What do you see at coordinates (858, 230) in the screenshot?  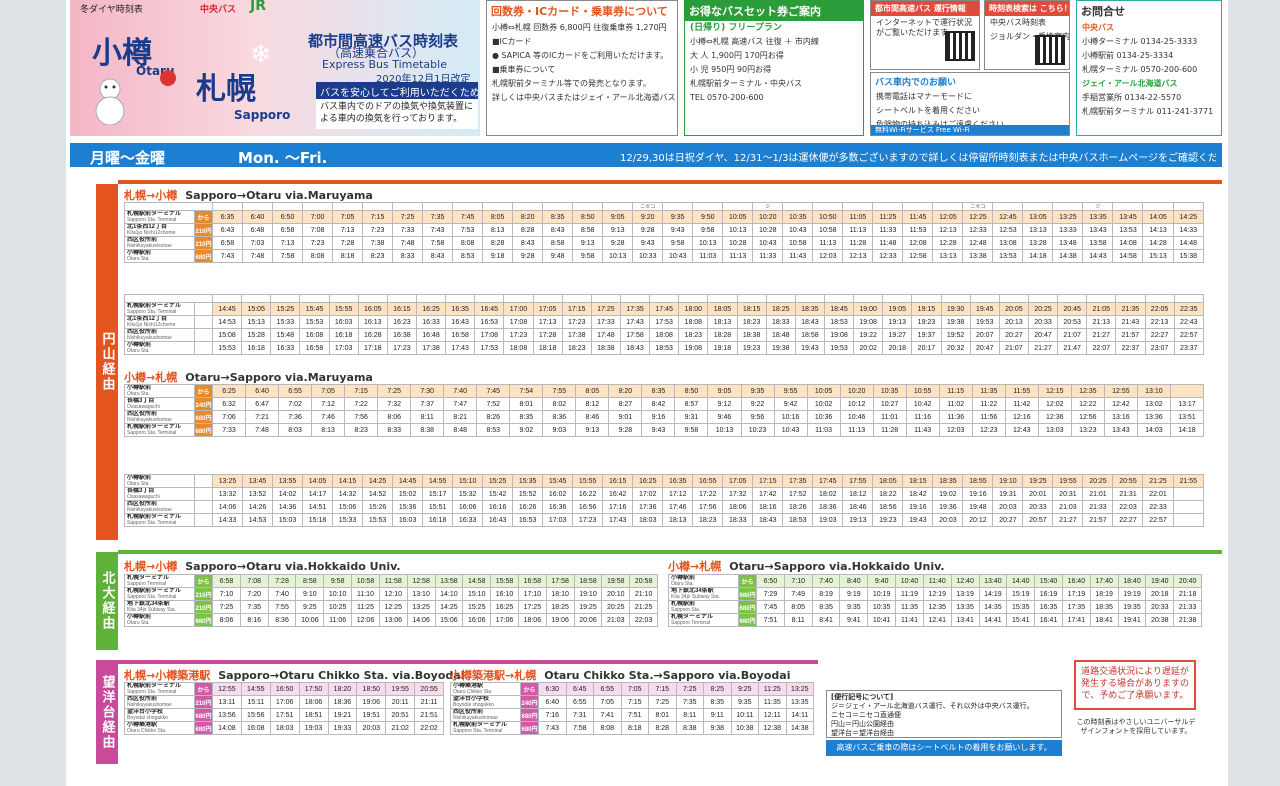 I see `departure-time: 11:13` at bounding box center [858, 230].